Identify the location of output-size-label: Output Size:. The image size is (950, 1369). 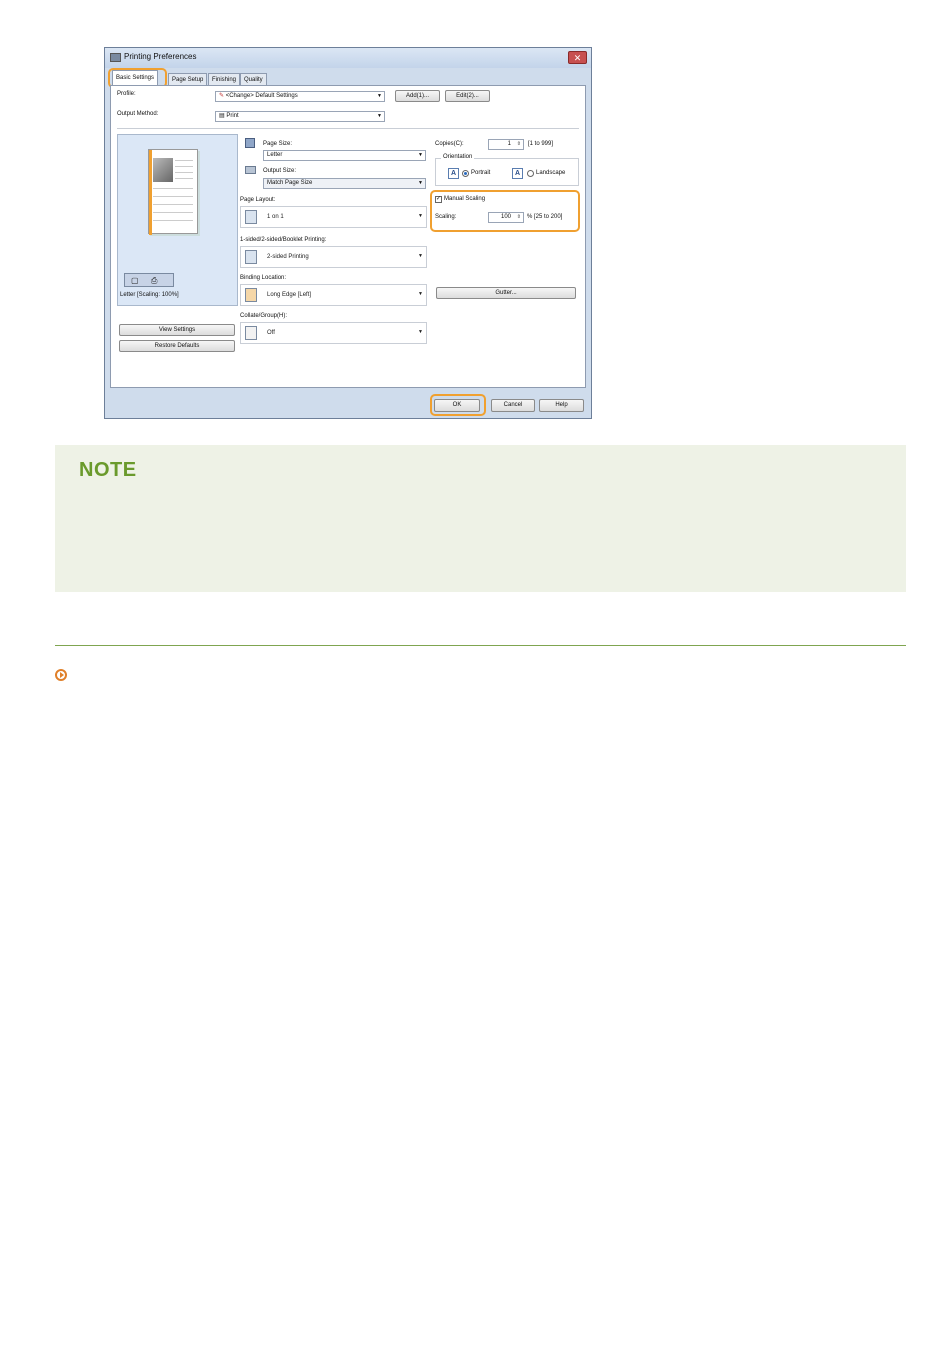
(280, 171).